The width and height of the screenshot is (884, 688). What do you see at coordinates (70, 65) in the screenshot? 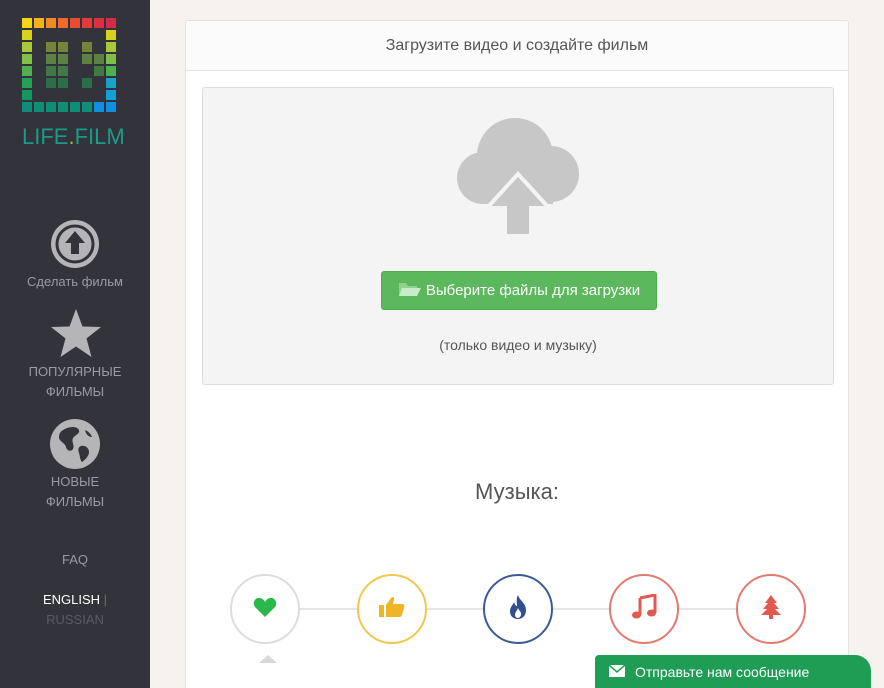
I see `logo-mark` at bounding box center [70, 65].